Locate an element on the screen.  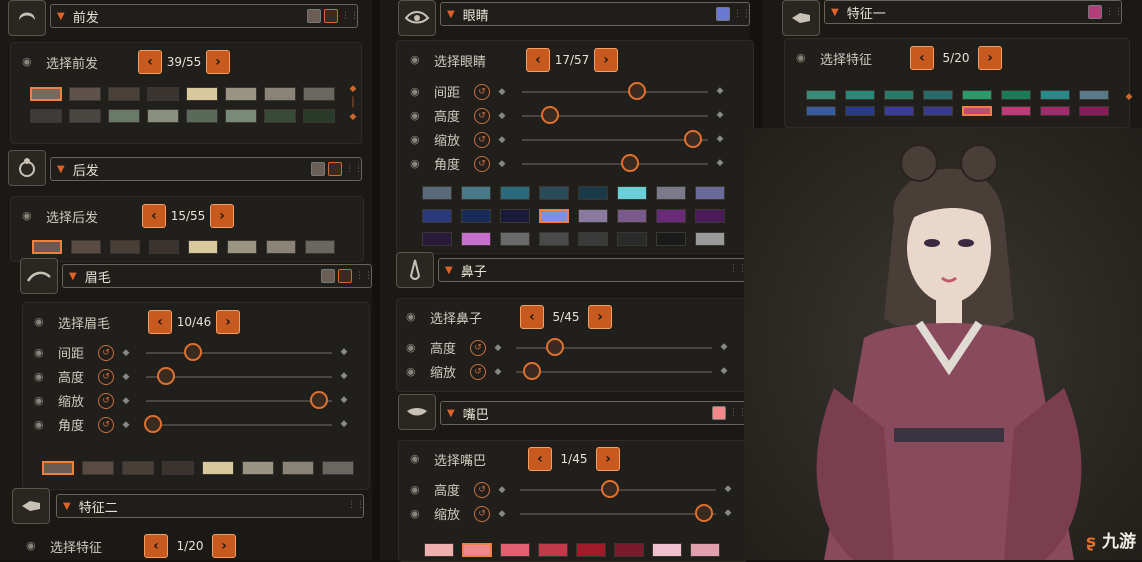
back-hair-header: ▼ 后发 ⋮⋮ is located at coordinates (206, 169).